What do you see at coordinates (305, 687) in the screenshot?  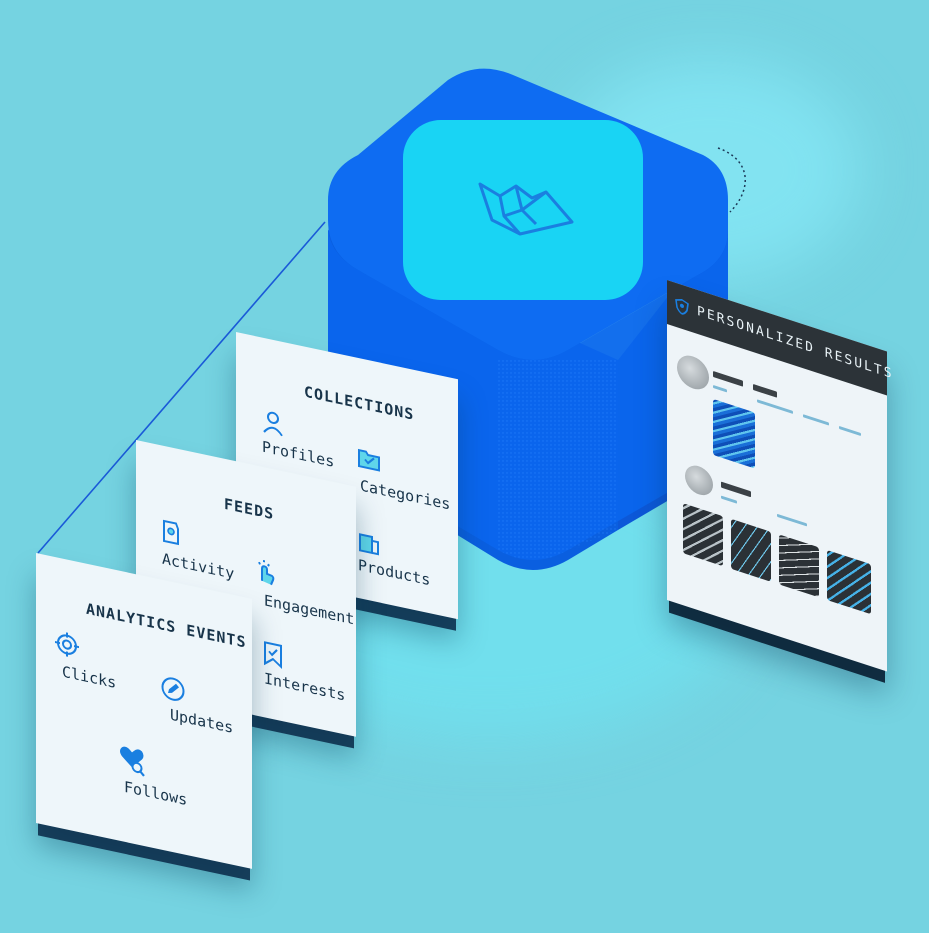 I see `feeds-item-label: Interests` at bounding box center [305, 687].